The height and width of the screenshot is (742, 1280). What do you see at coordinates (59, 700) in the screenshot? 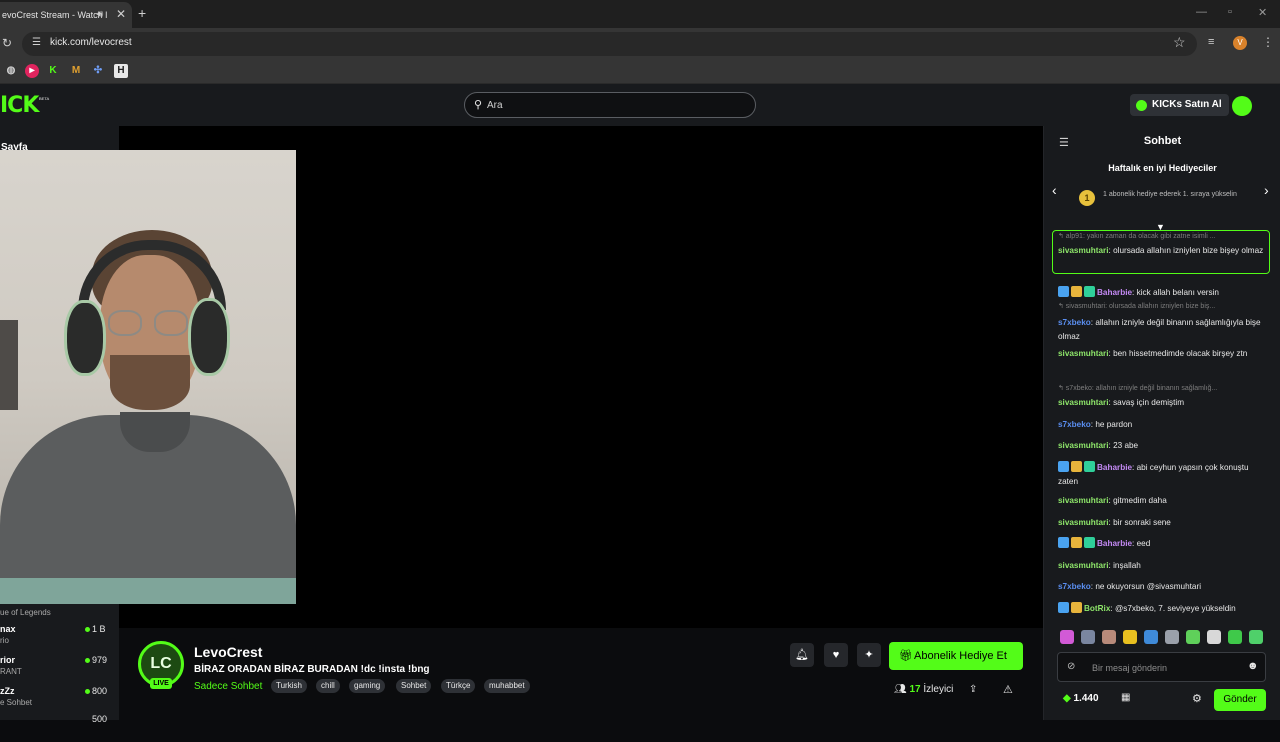
I see `sidebar-channel: zZz e Sohbet 800` at bounding box center [59, 700].